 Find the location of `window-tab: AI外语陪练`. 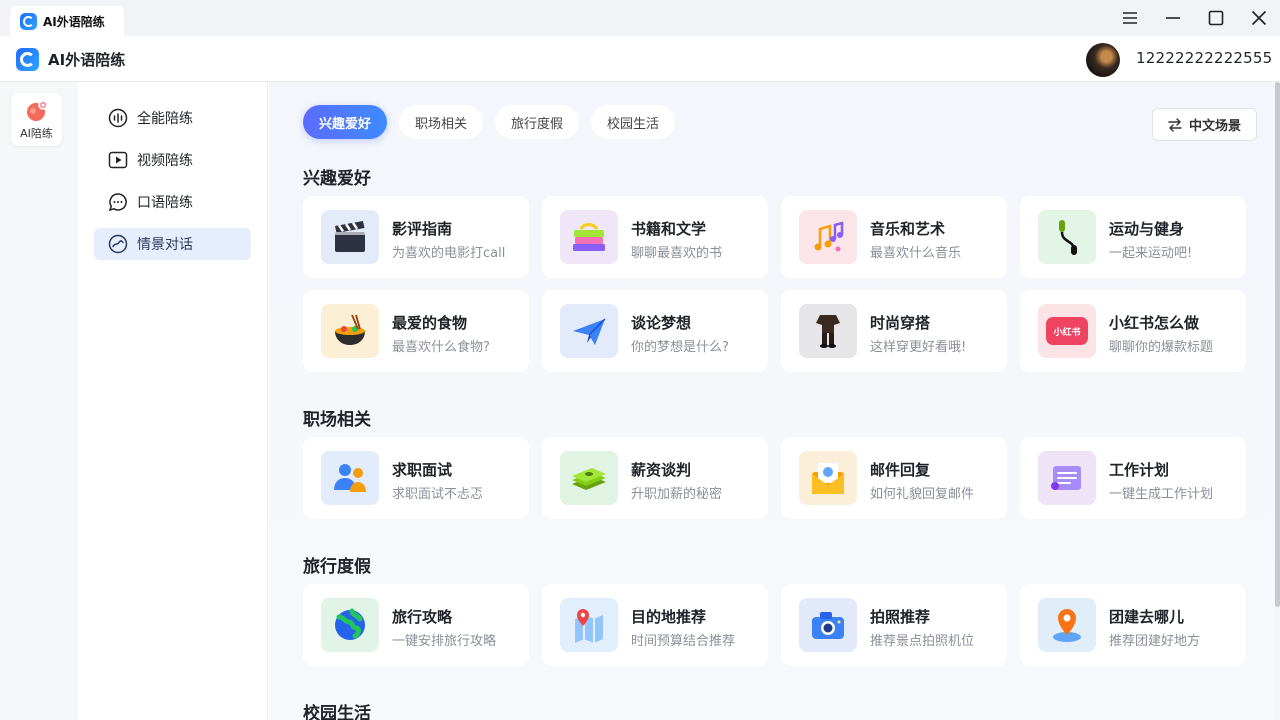

window-tab: AI外语陪练 is located at coordinates (67, 21).